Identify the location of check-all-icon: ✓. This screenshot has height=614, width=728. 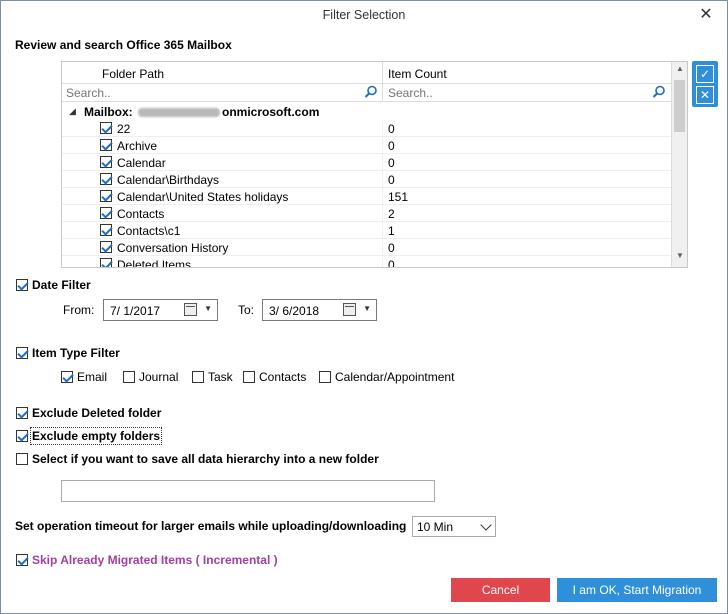
(705, 74).